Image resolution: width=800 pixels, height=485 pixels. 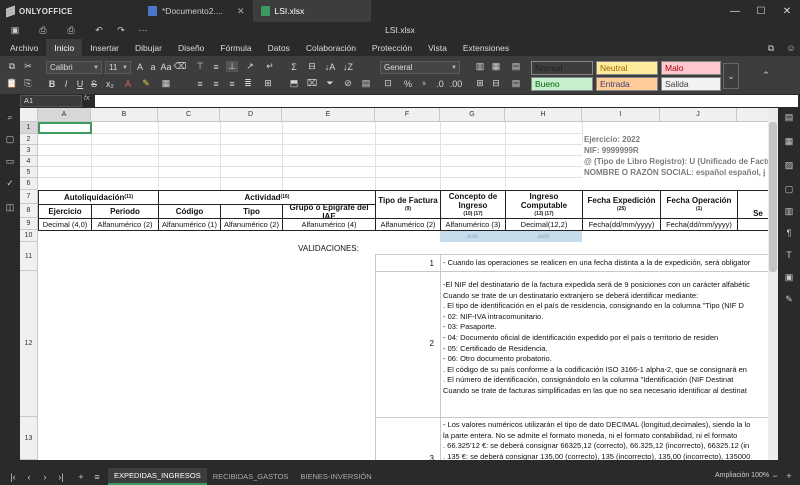 I want to click on add-sheet-icon: +, so click(x=81, y=477).